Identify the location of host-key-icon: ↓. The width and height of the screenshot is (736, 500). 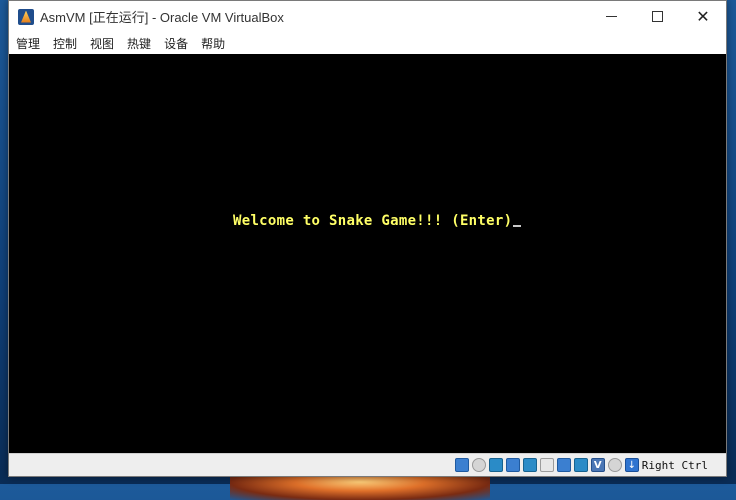
(631, 465).